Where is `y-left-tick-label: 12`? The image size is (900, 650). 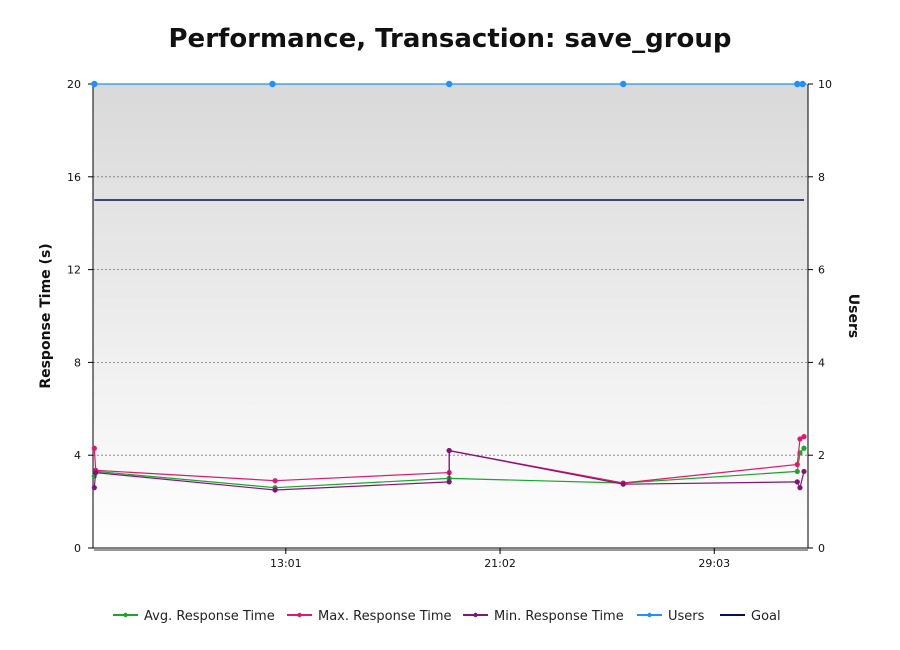 y-left-tick-label: 12 is located at coordinates (74, 270).